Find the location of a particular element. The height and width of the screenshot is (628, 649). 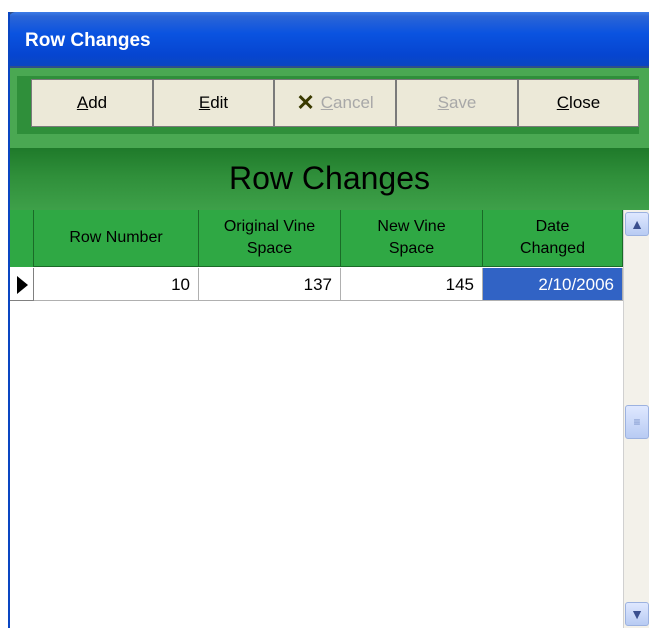

current-record-arrow-icon is located at coordinates (22, 285).